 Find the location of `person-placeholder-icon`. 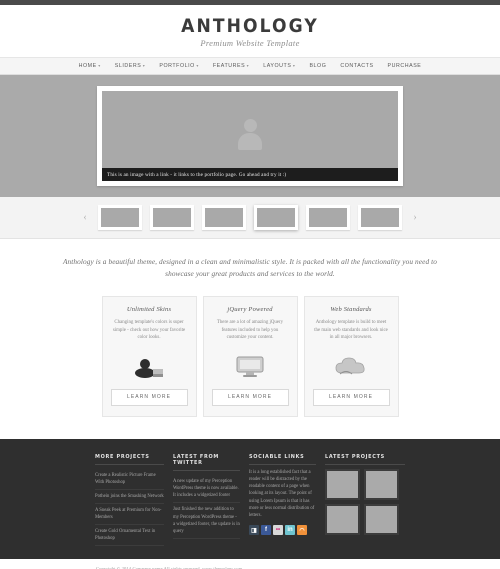

person-placeholder-icon is located at coordinates (250, 136).